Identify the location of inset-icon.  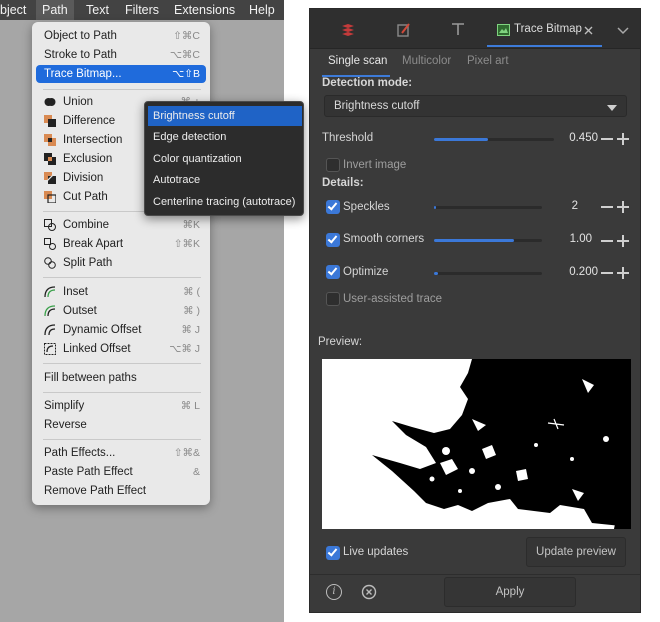
(50, 292).